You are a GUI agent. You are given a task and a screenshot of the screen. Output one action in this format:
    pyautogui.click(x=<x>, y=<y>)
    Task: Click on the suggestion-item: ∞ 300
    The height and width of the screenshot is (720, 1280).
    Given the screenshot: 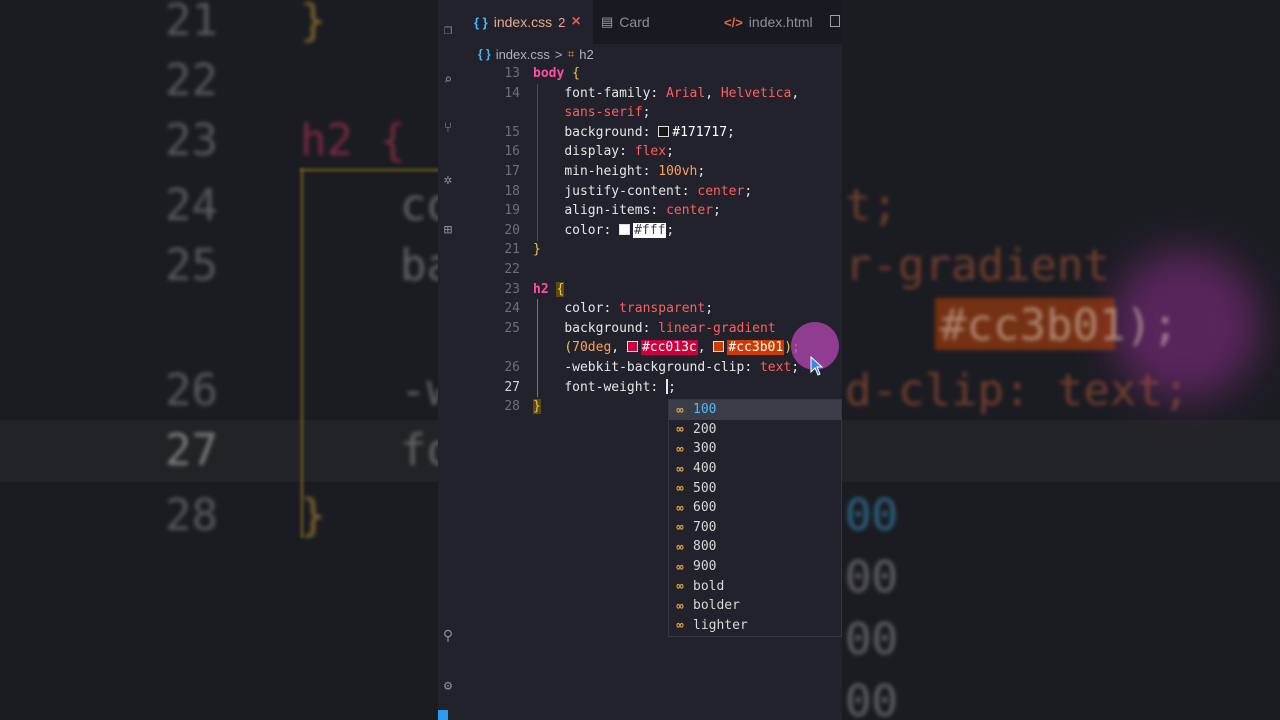 What is the action you would take?
    pyautogui.click(x=755, y=449)
    